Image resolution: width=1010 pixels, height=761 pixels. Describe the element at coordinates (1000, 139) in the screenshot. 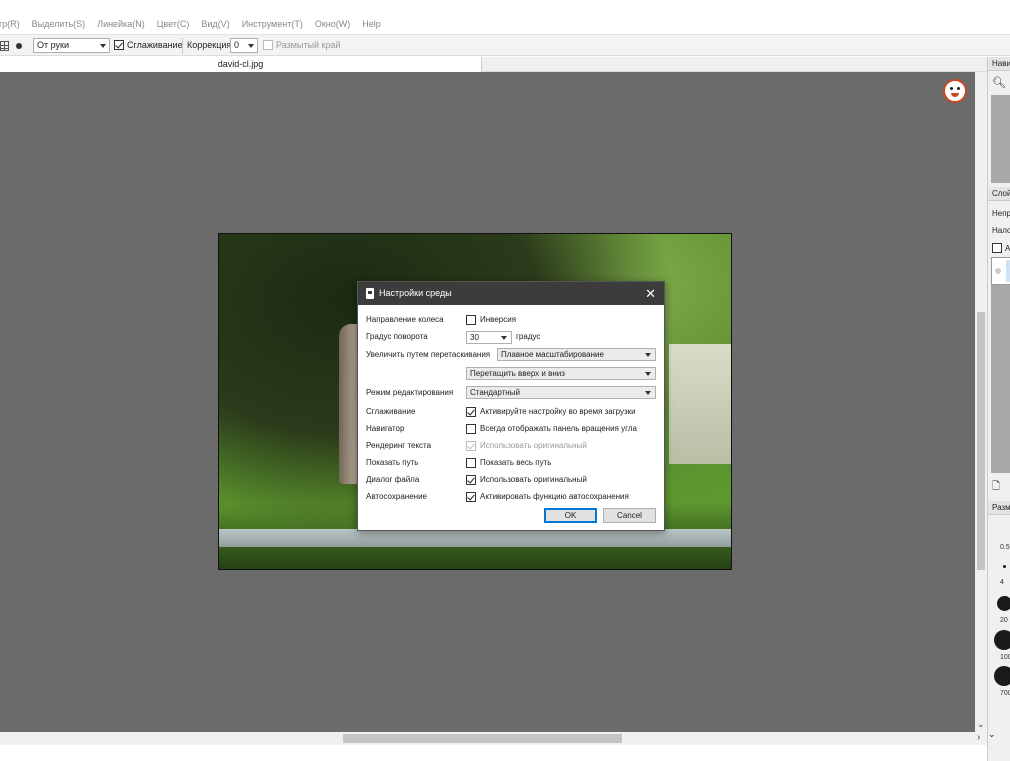

I see `navigator-preview` at that location.